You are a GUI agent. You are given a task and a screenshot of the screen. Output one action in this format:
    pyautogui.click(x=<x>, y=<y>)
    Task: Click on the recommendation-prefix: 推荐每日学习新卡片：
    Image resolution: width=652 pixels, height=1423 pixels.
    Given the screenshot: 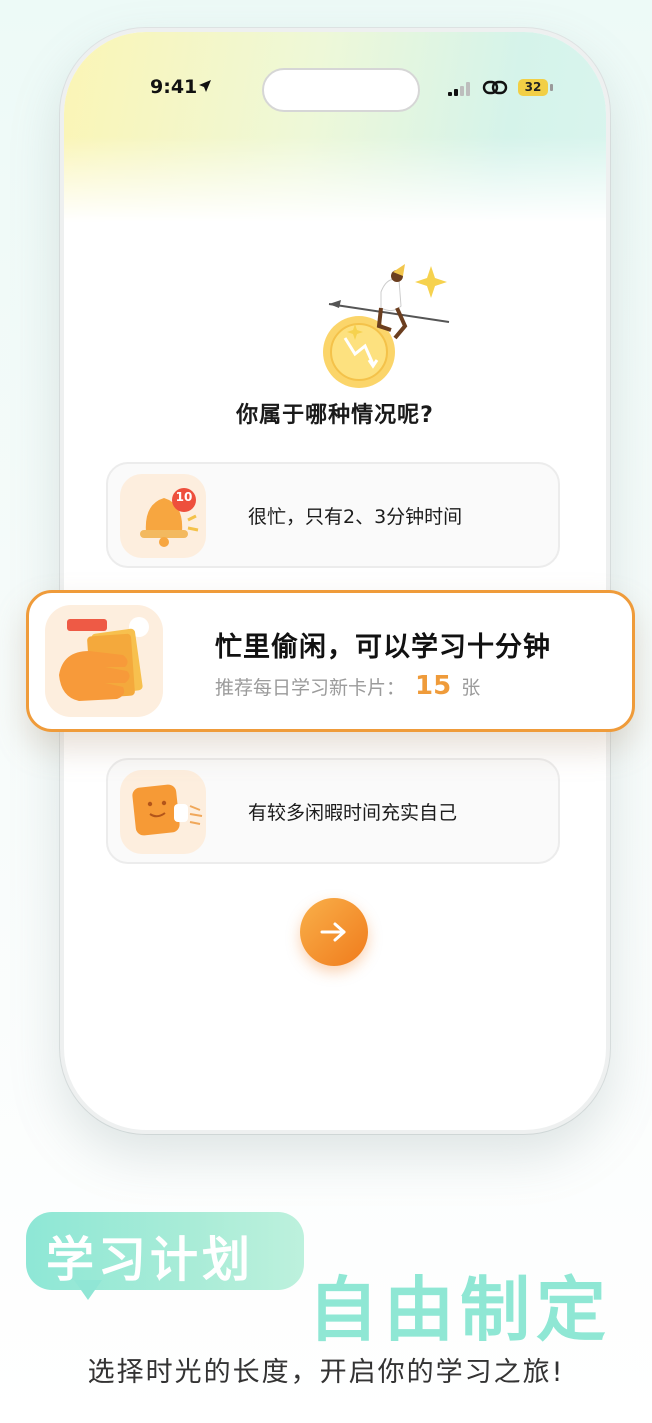 What is the action you would take?
    pyautogui.click(x=310, y=688)
    